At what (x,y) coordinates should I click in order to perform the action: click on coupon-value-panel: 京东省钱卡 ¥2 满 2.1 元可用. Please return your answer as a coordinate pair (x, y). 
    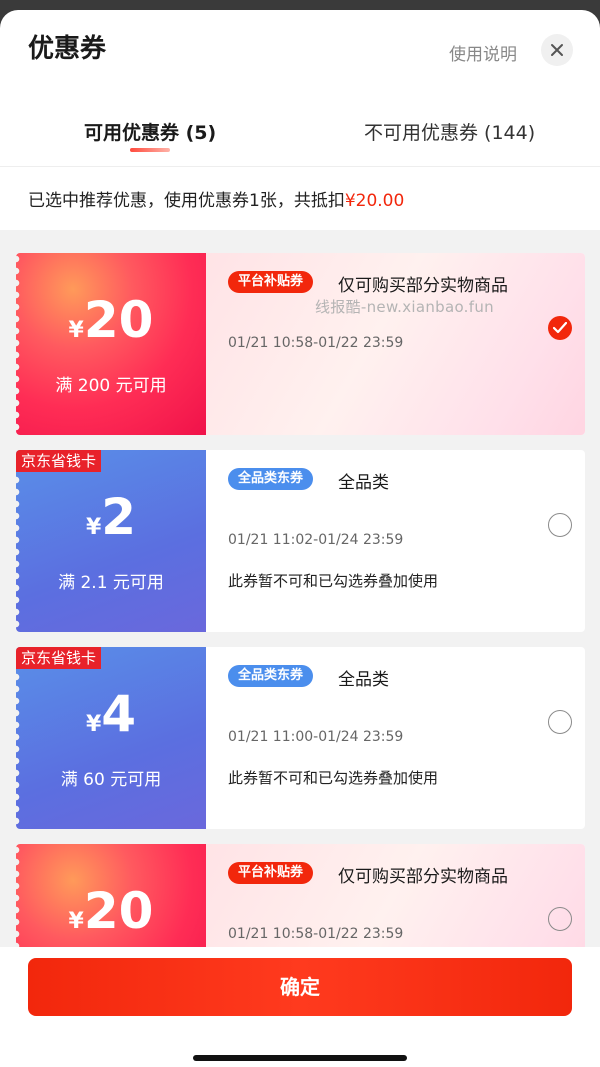
    Looking at the image, I should click on (111, 541).